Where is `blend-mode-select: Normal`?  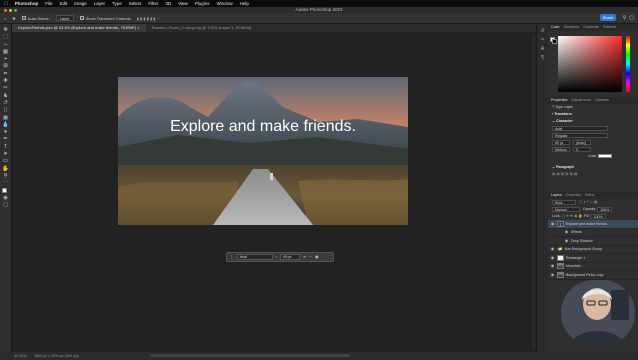
blend-mode-select: Normal is located at coordinates (566, 209).